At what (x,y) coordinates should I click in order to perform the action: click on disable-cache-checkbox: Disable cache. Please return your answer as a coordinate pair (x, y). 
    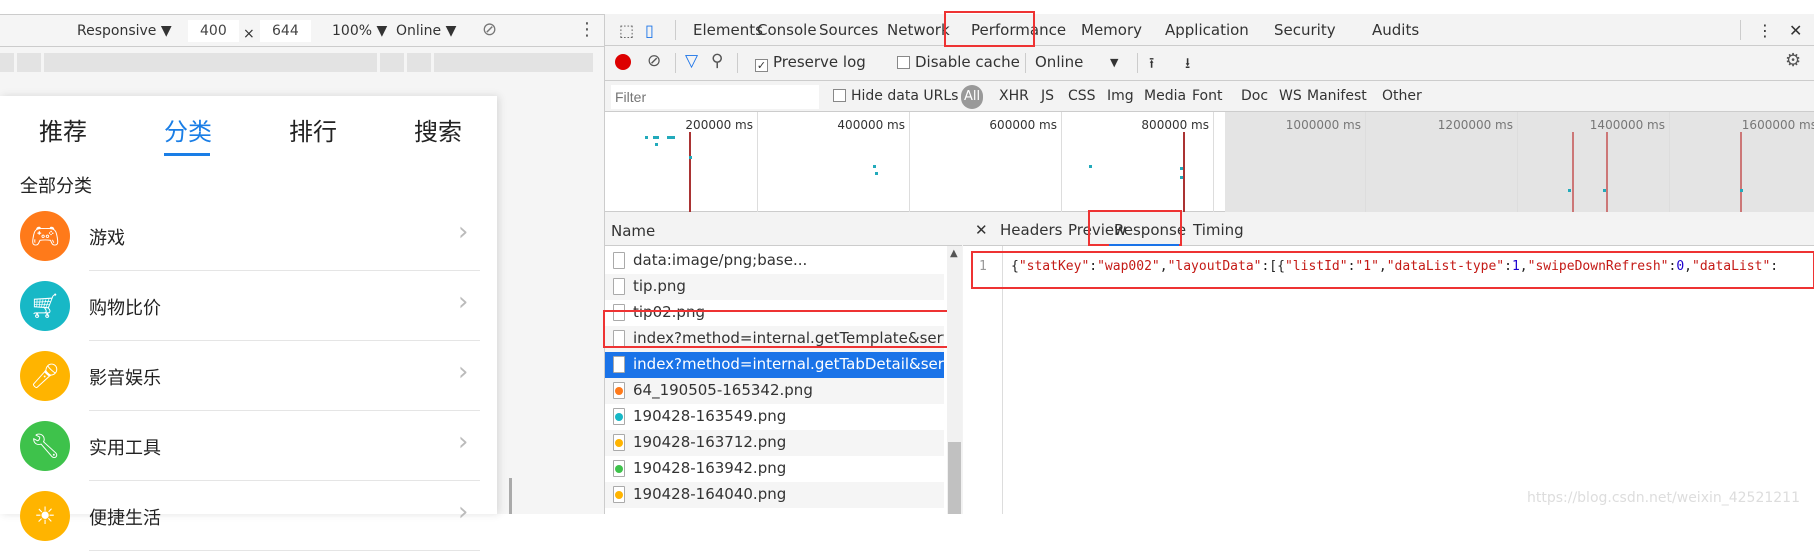
    Looking at the image, I should click on (958, 62).